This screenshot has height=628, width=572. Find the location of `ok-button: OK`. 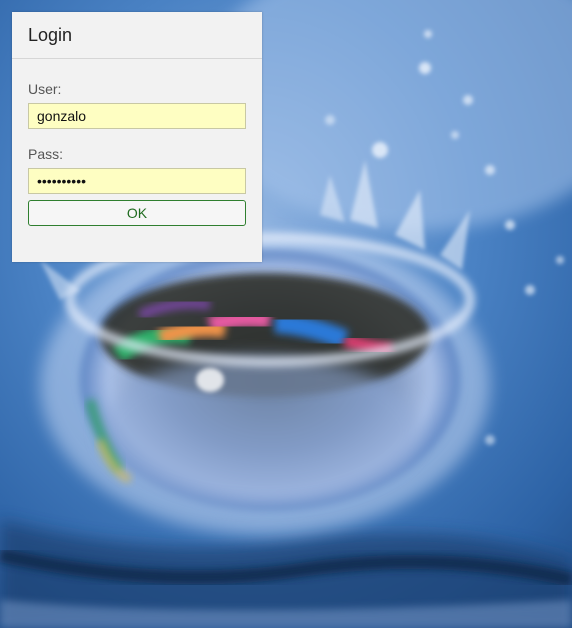

ok-button: OK is located at coordinates (137, 213).